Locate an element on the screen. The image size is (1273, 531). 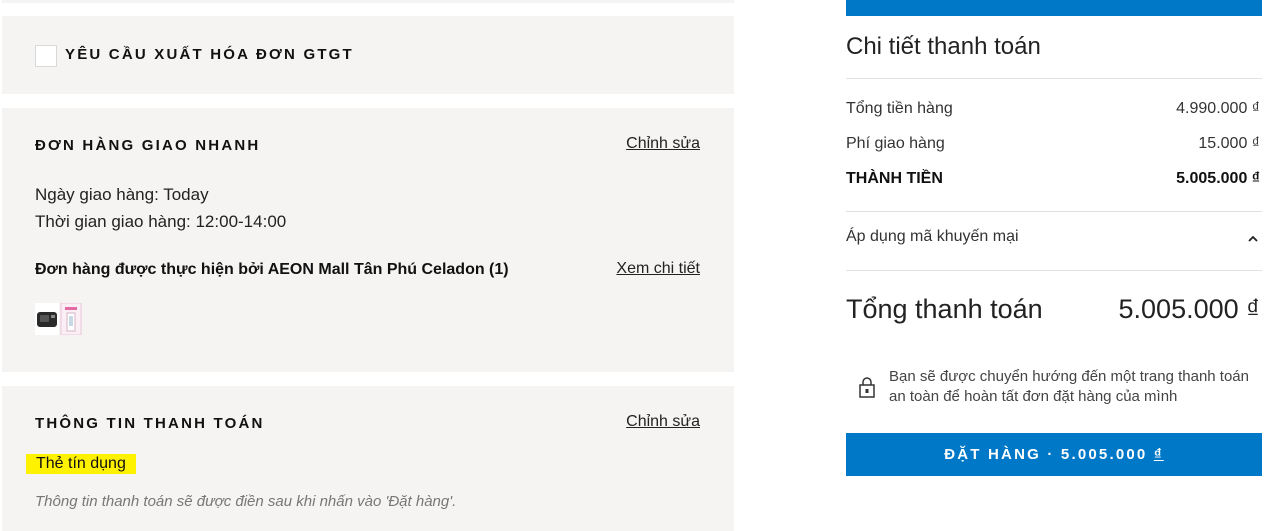
summary-title: Chi tiết thanh toán is located at coordinates (943, 46).